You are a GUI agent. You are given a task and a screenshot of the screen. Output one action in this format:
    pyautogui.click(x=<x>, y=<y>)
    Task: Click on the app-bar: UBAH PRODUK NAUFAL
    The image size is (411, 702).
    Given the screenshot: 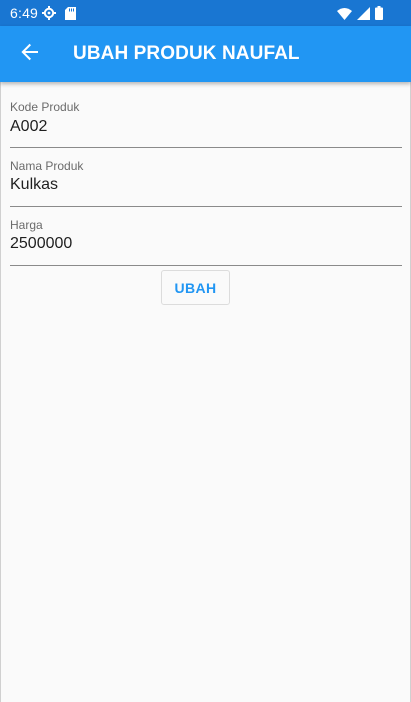 What is the action you would take?
    pyautogui.click(x=205, y=54)
    